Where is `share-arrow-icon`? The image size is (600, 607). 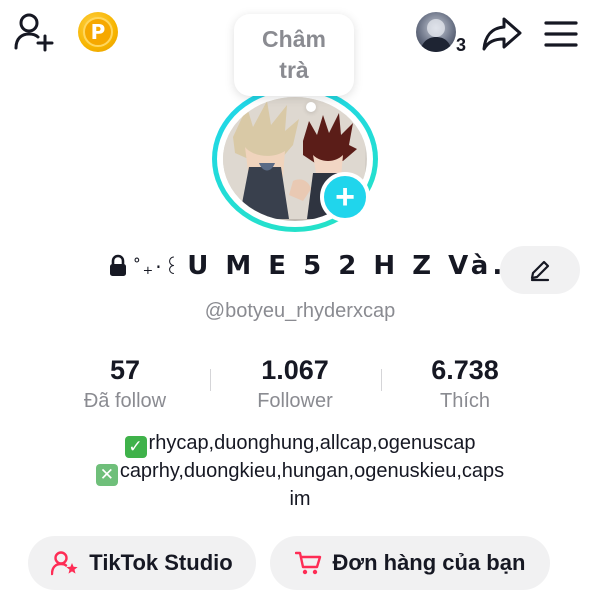 share-arrow-icon is located at coordinates (502, 34).